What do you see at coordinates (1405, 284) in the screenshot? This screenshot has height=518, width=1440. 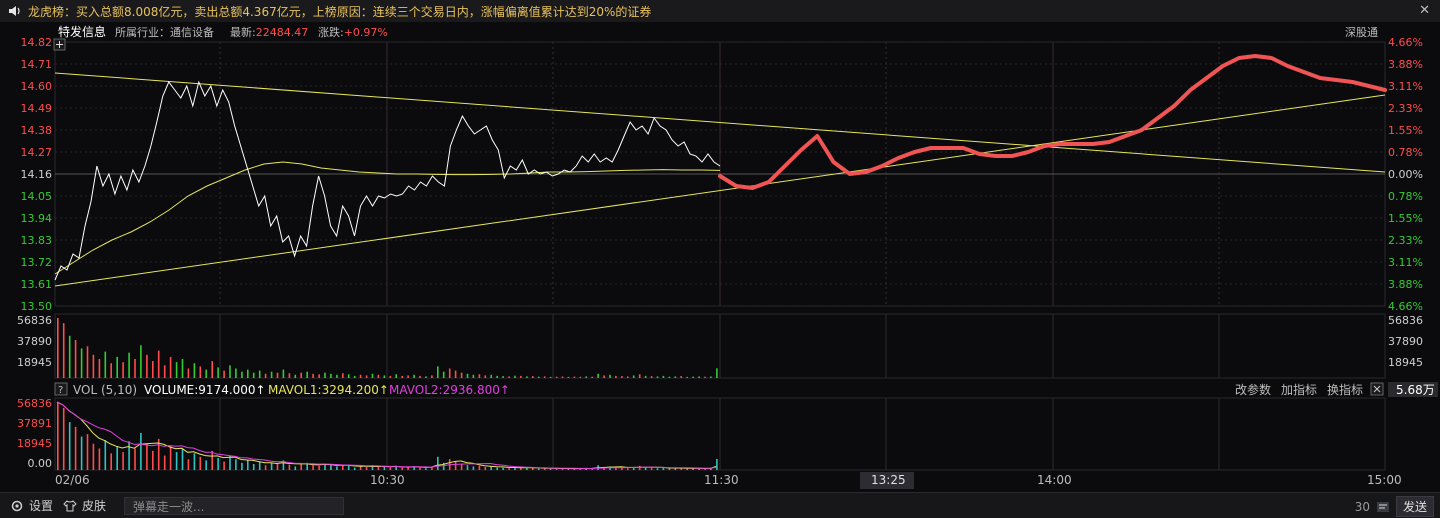 I see `percent-tick: 3.88%` at bounding box center [1405, 284].